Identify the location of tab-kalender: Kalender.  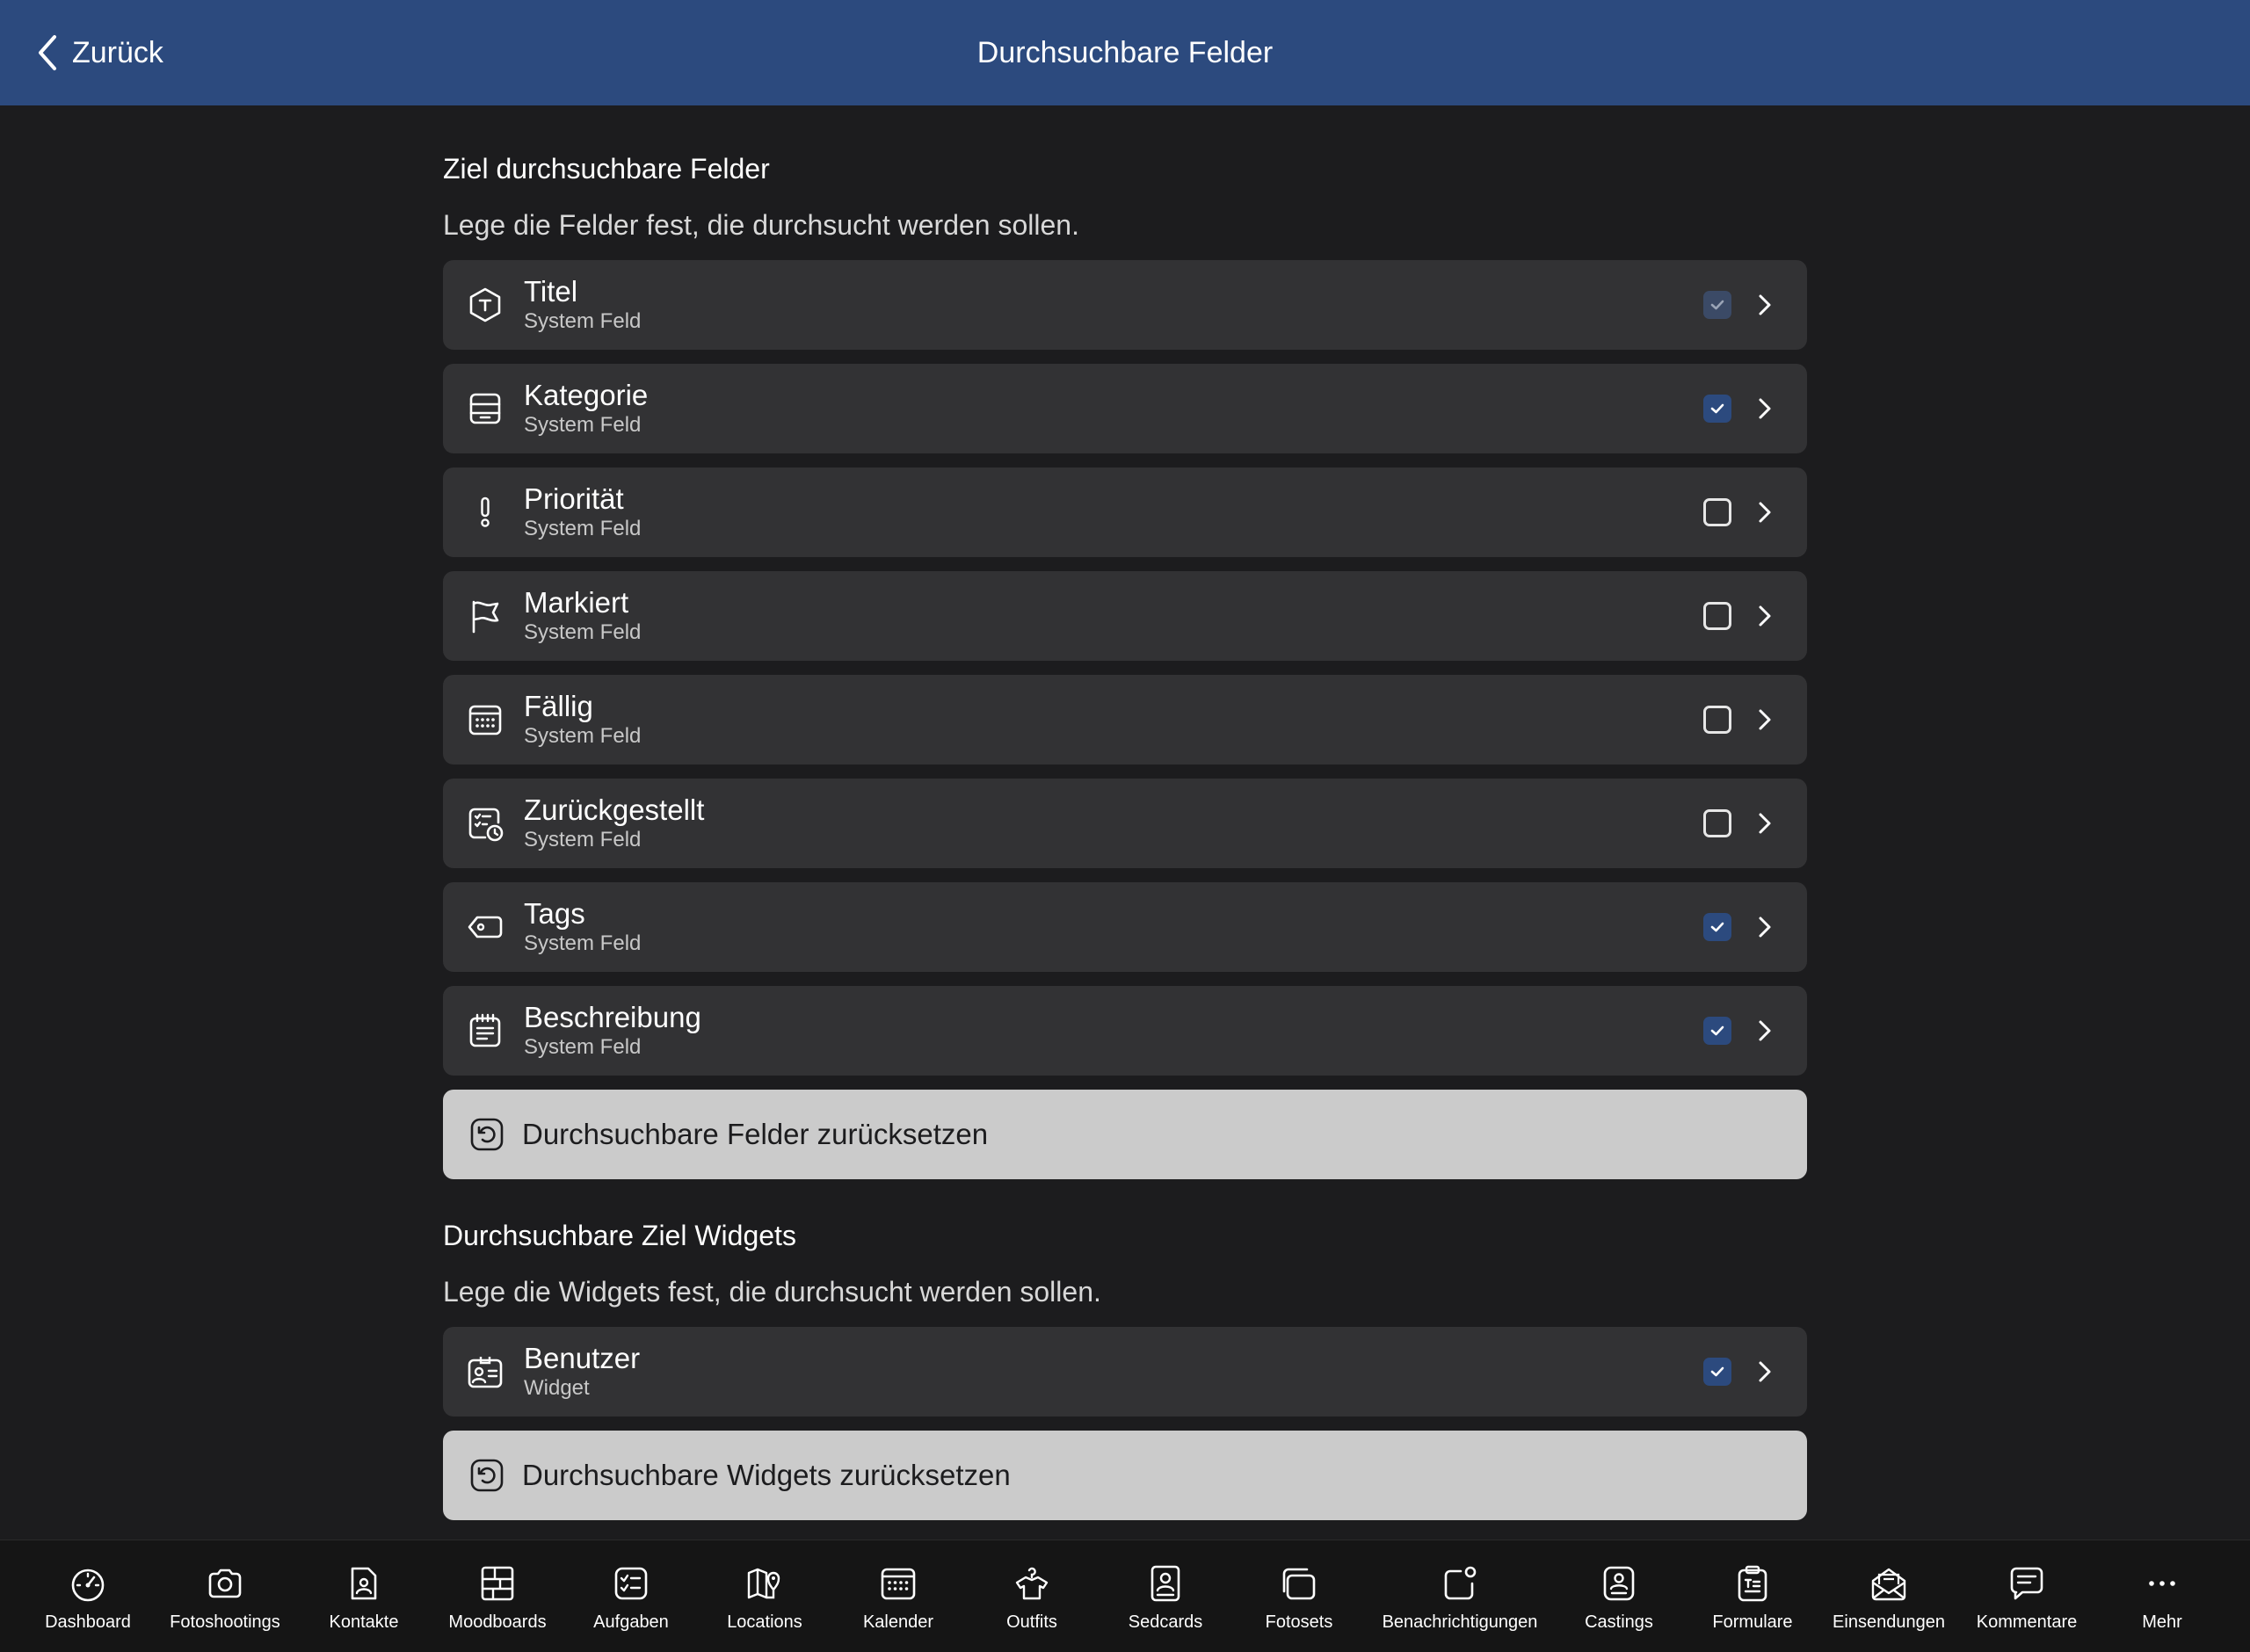
(898, 1596).